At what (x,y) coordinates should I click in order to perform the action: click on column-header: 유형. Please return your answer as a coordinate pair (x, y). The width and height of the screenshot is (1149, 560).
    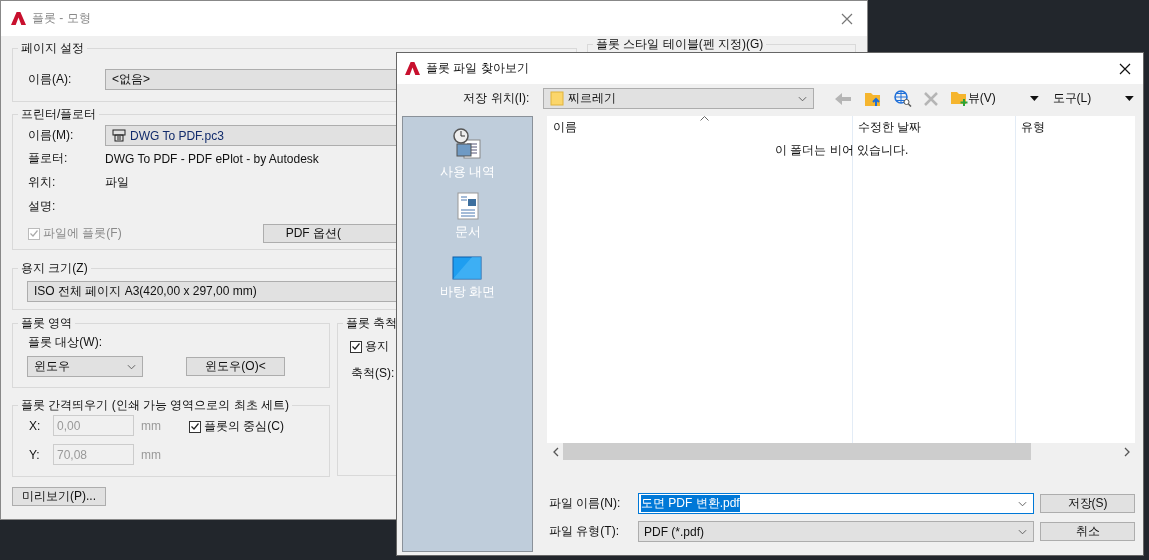
    Looking at the image, I should click on (1075, 127).